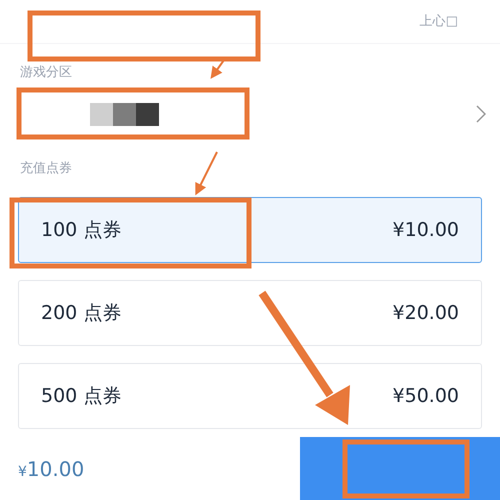 The width and height of the screenshot is (500, 500). I want to click on redacted-name-drawing, so click(124, 114).